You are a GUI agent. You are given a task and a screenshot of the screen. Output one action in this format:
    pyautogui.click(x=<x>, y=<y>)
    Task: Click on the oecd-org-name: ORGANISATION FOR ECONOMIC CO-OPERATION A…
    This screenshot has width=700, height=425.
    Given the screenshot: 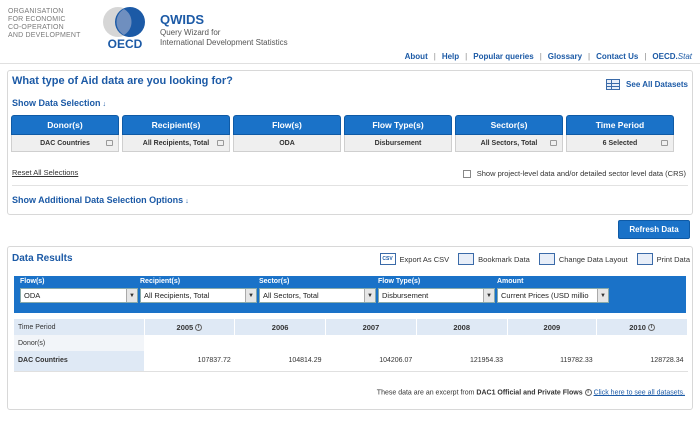 What is the action you would take?
    pyautogui.click(x=44, y=23)
    